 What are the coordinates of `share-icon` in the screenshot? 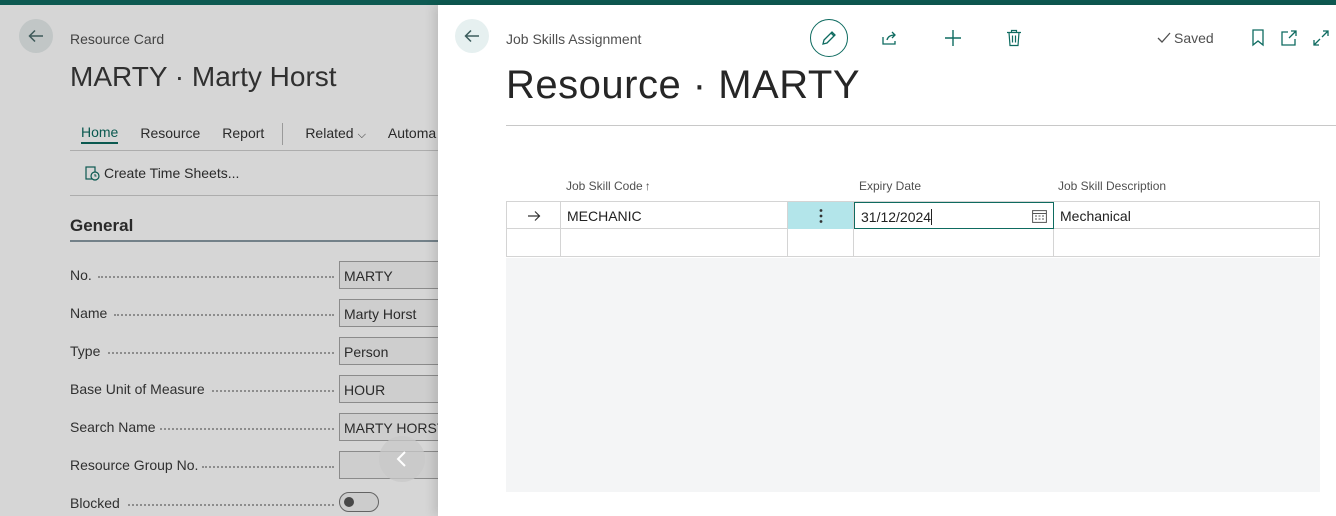 It's located at (889, 38).